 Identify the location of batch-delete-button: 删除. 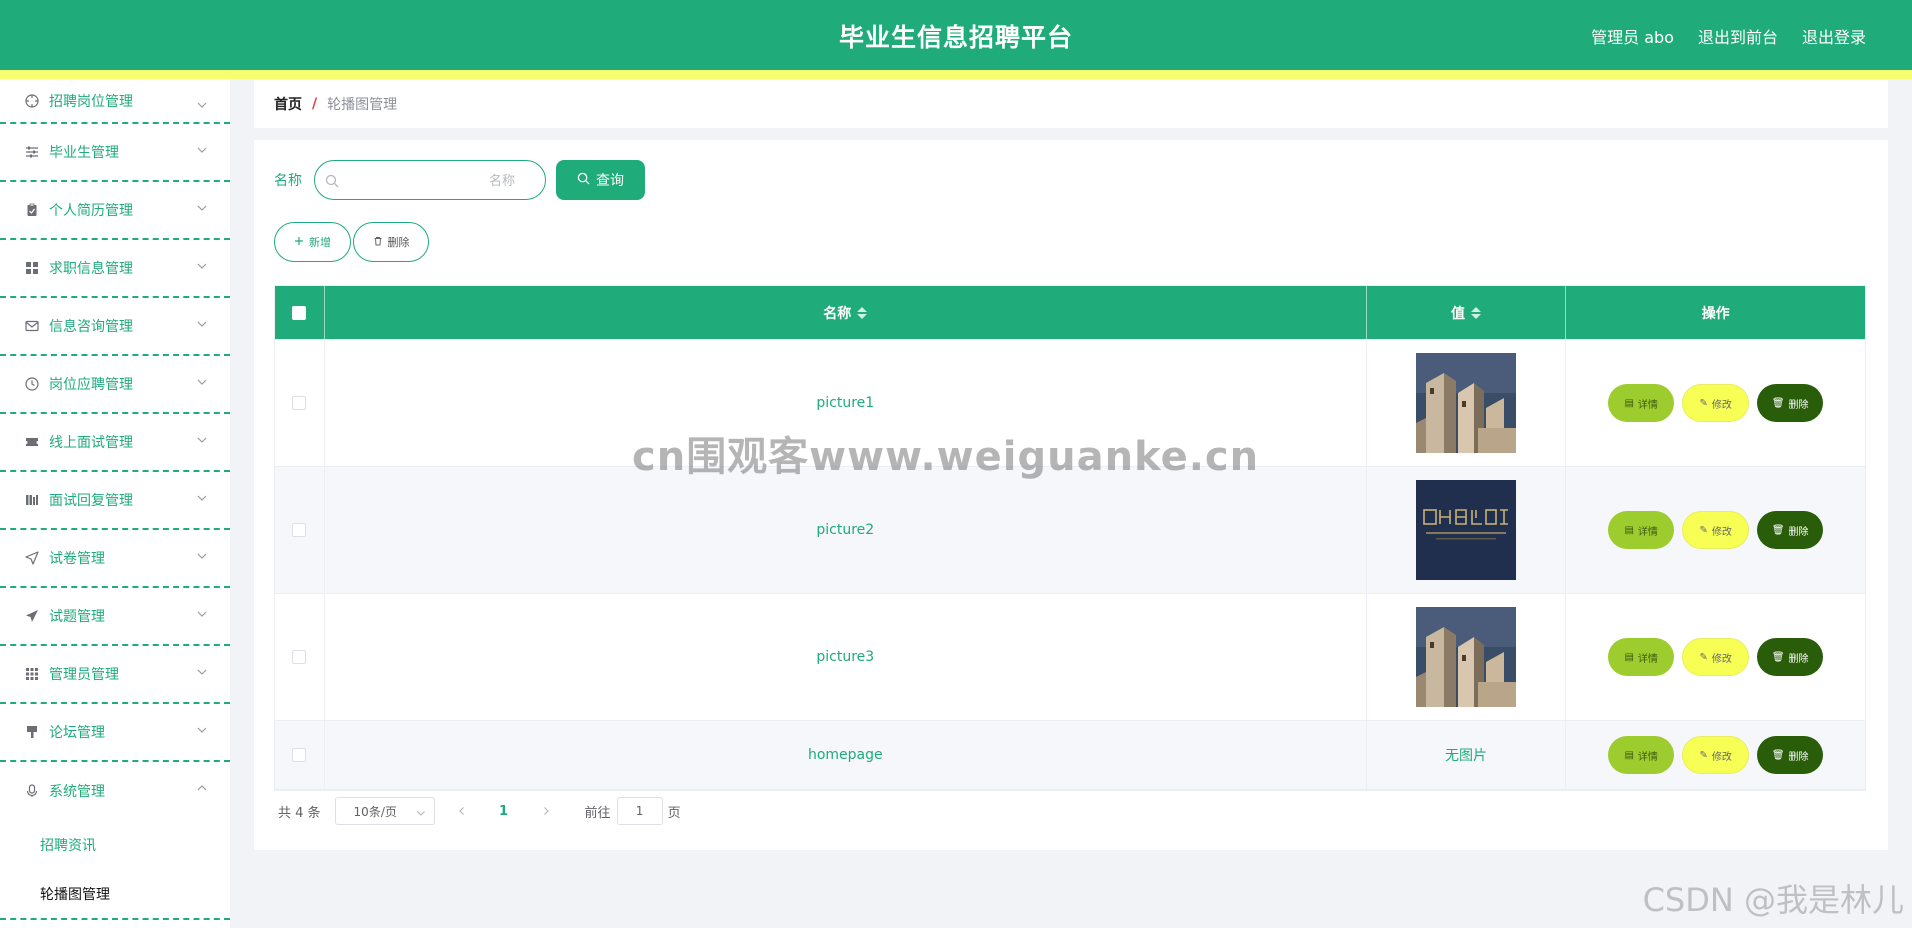
(391, 242).